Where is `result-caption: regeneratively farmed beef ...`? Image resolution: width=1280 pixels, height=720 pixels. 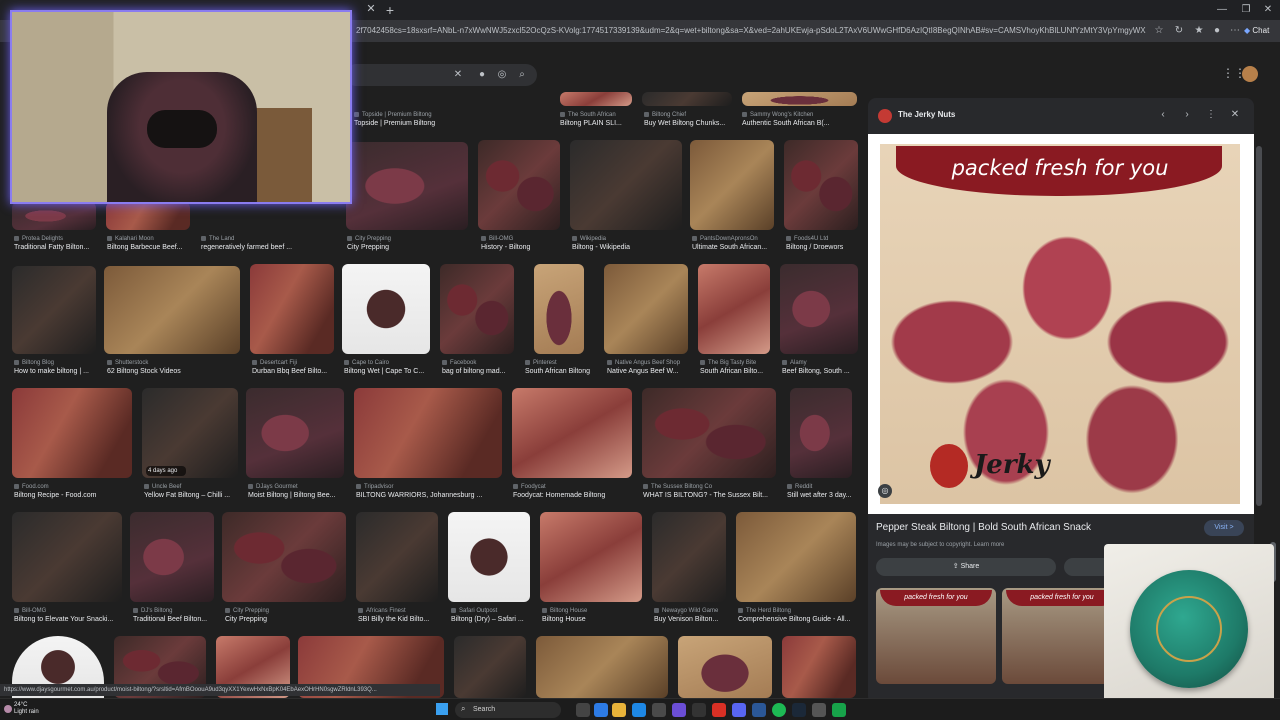
result-caption: regeneratively farmed beef ... is located at coordinates (271, 248).